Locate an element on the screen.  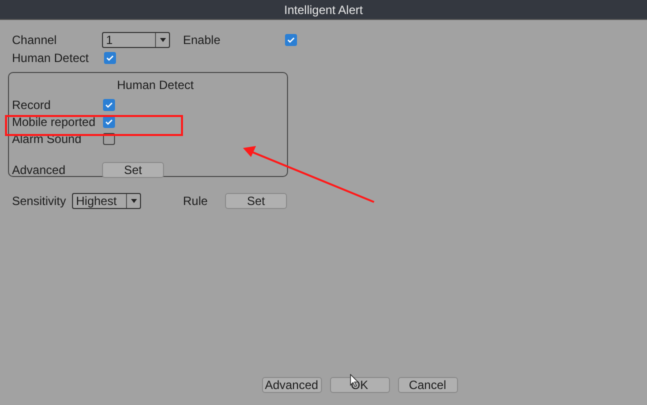
channel-select: 1 is located at coordinates (136, 40).